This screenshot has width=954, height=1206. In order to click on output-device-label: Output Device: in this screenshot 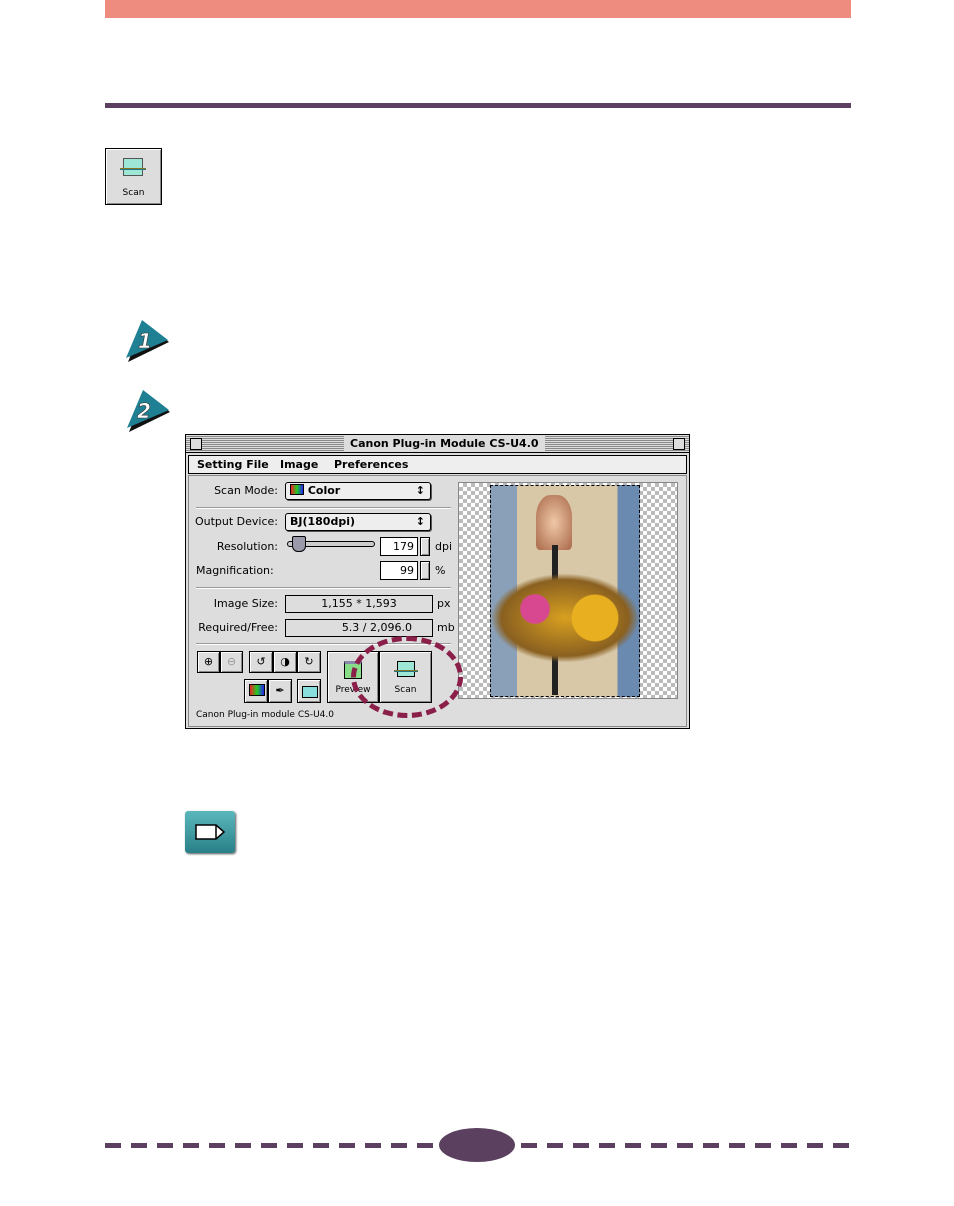, I will do `click(236, 521)`.